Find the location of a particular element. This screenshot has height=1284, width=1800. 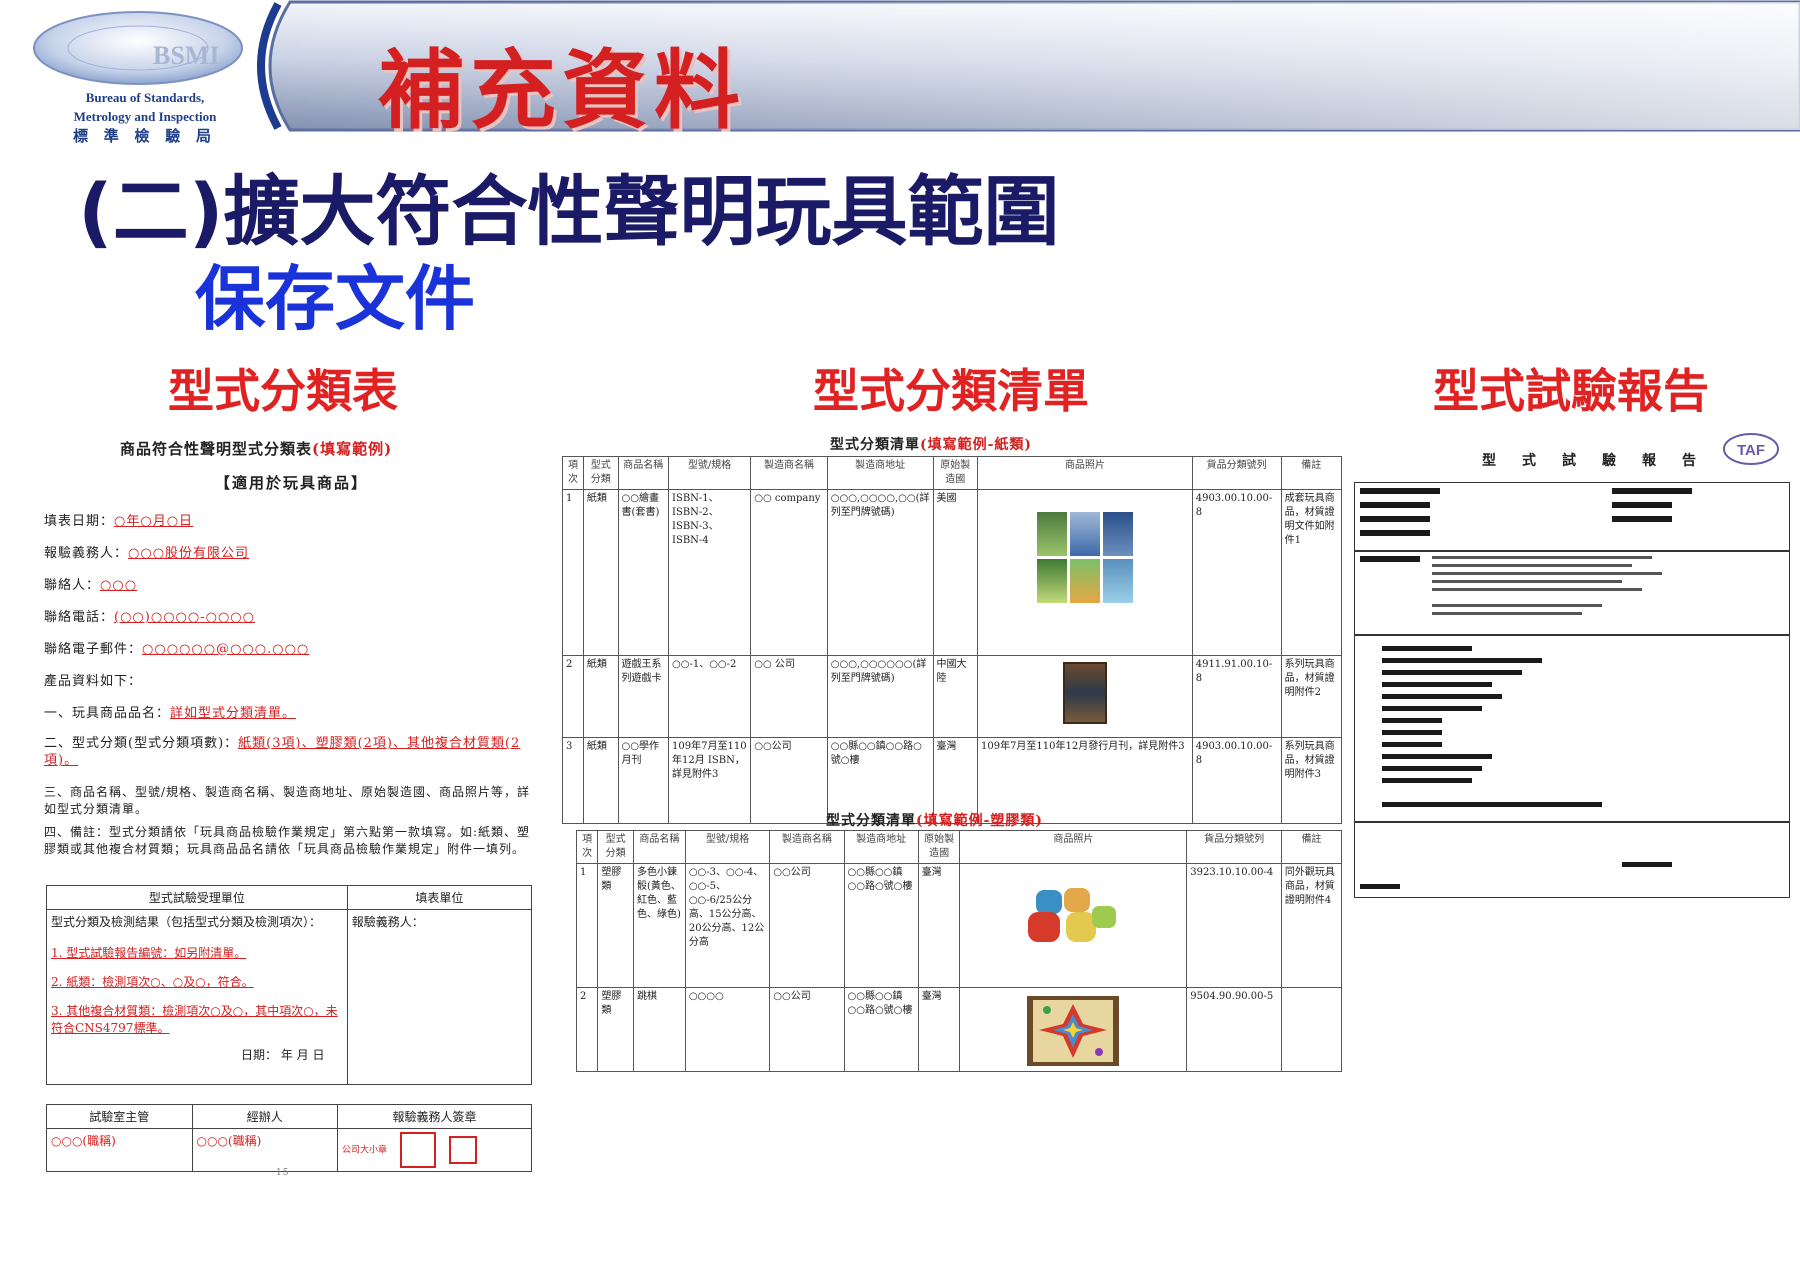

form-stamp-cell: 公司大小章 is located at coordinates (434, 1150).